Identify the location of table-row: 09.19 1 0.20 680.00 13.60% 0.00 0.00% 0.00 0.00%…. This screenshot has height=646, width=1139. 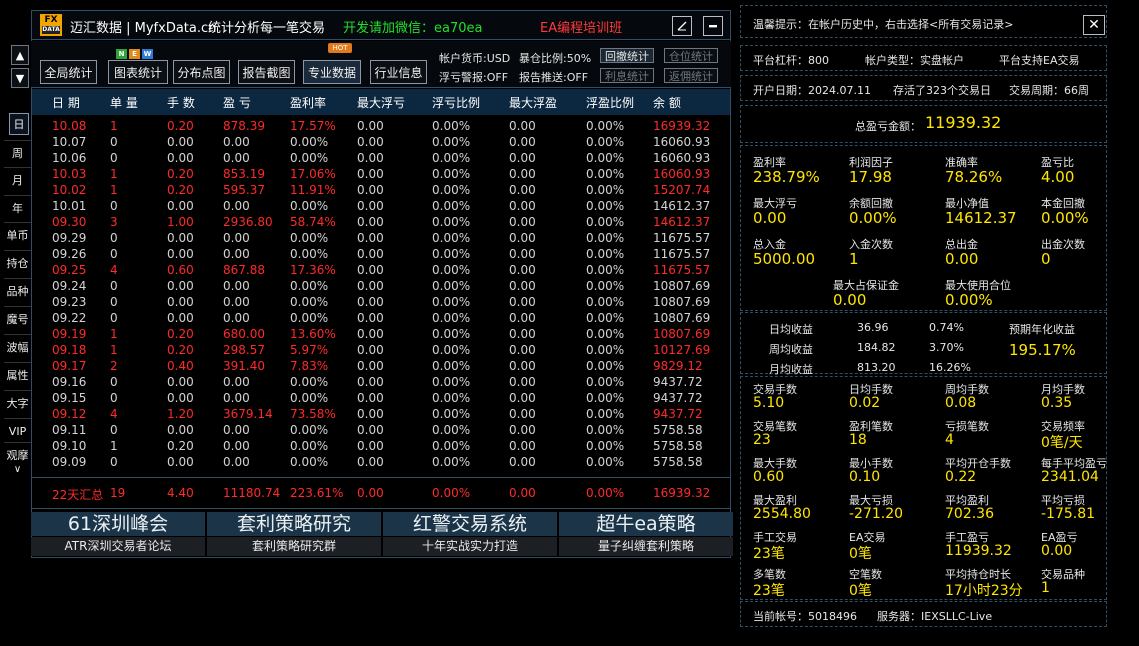
(381, 334).